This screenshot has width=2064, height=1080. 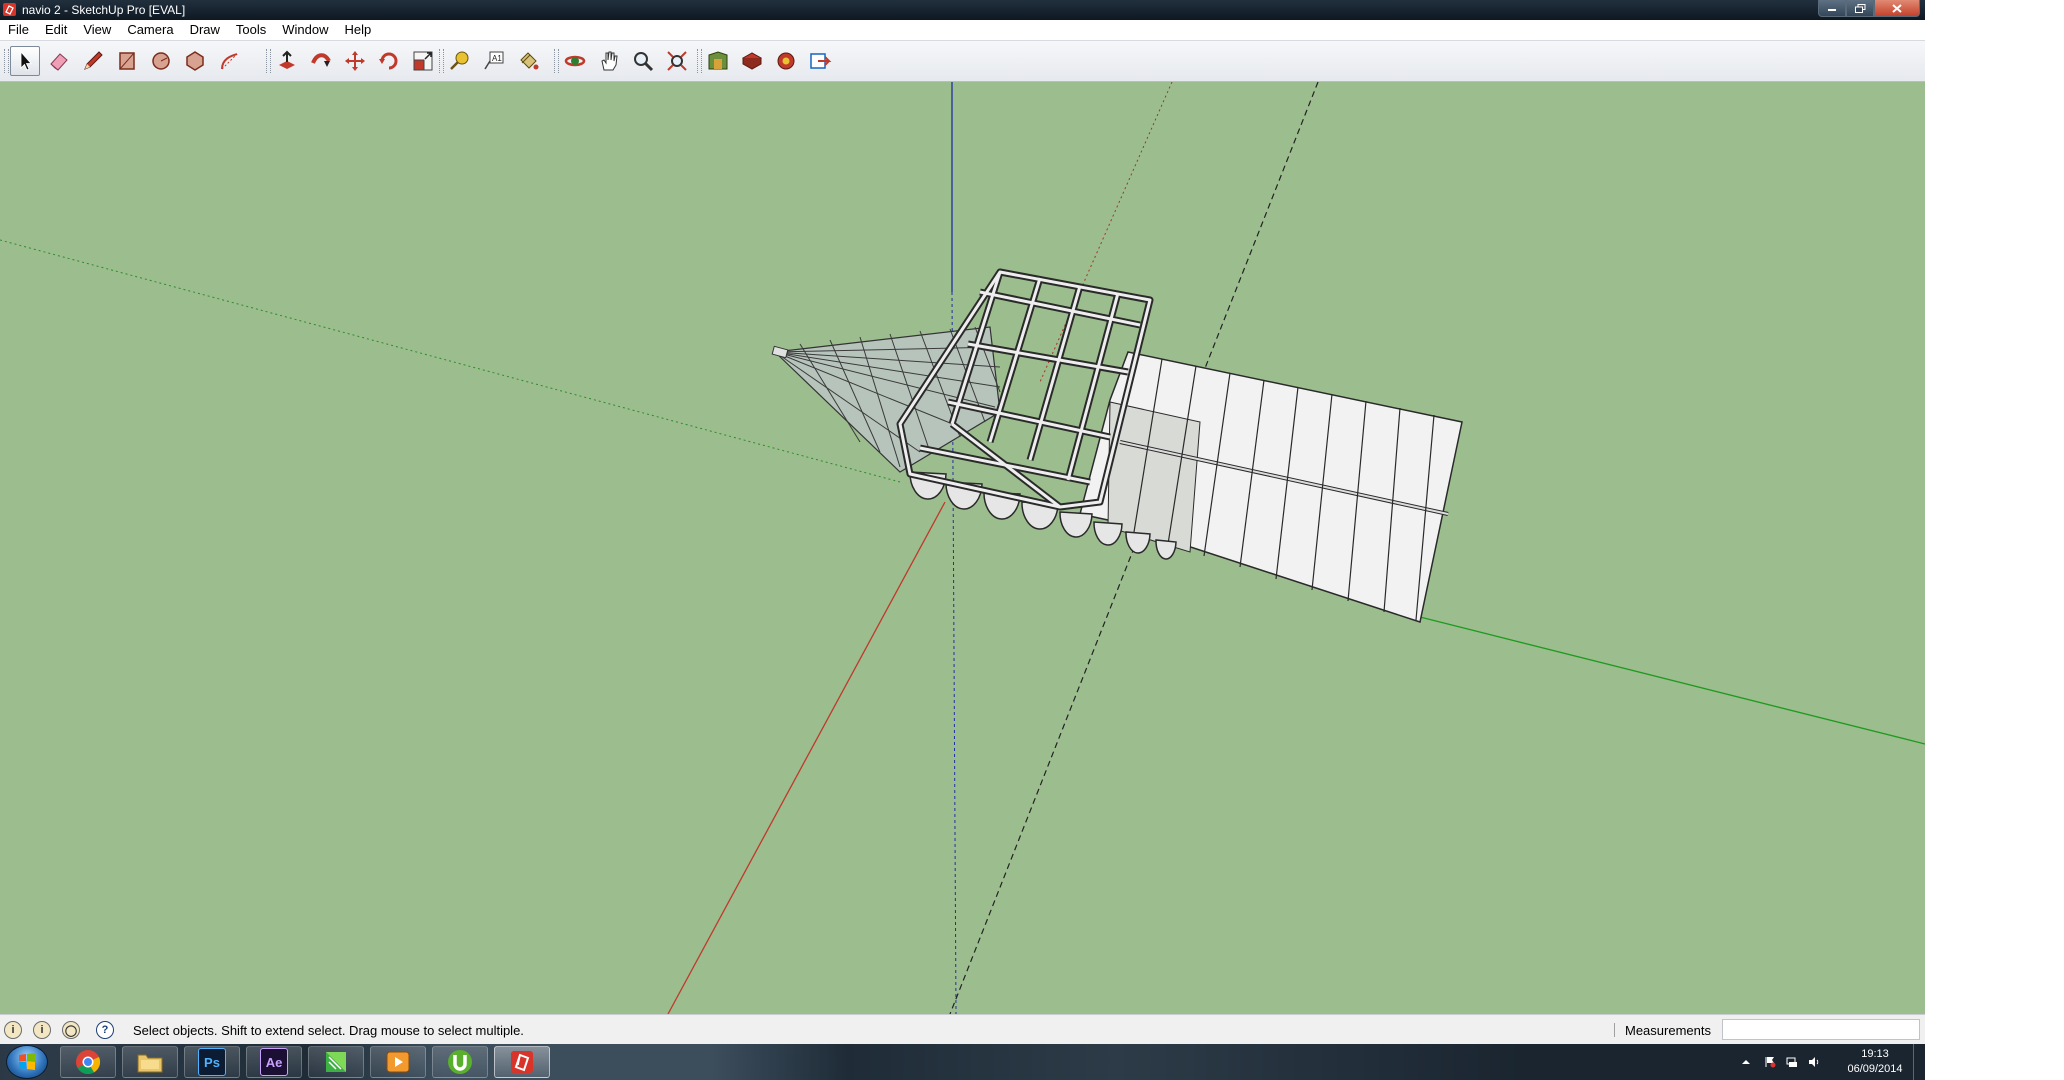 I want to click on help-icon: ?, so click(x=105, y=1030).